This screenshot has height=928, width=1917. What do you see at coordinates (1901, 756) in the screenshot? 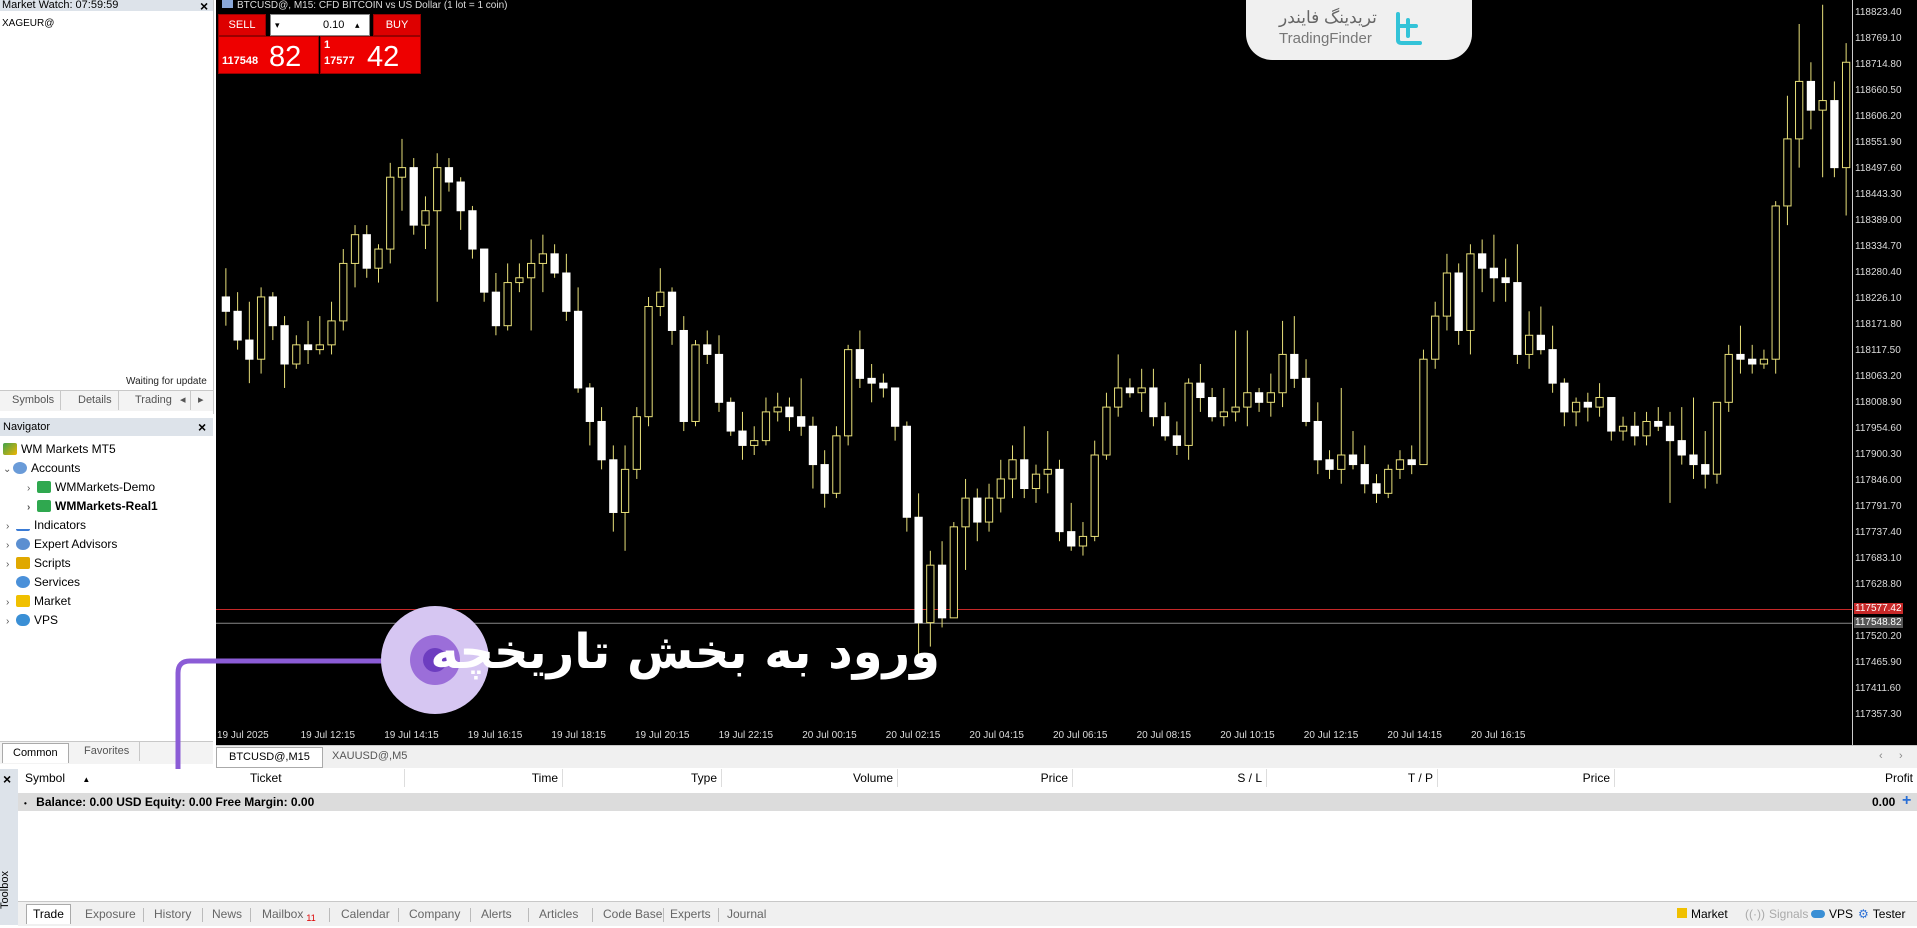
I see `scroll-right-icon: ›` at bounding box center [1901, 756].